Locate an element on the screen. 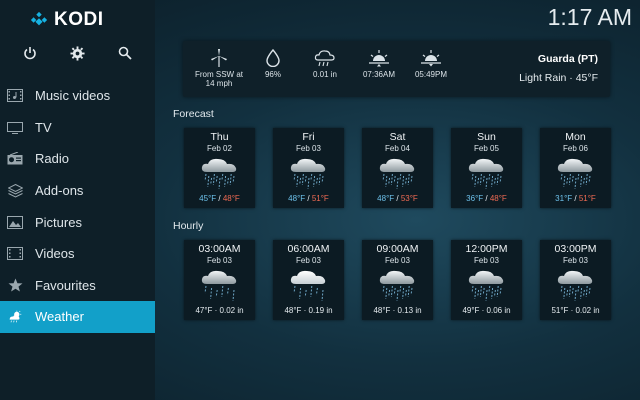 The image size is (640, 400). music-video-icon is located at coordinates (15, 96).